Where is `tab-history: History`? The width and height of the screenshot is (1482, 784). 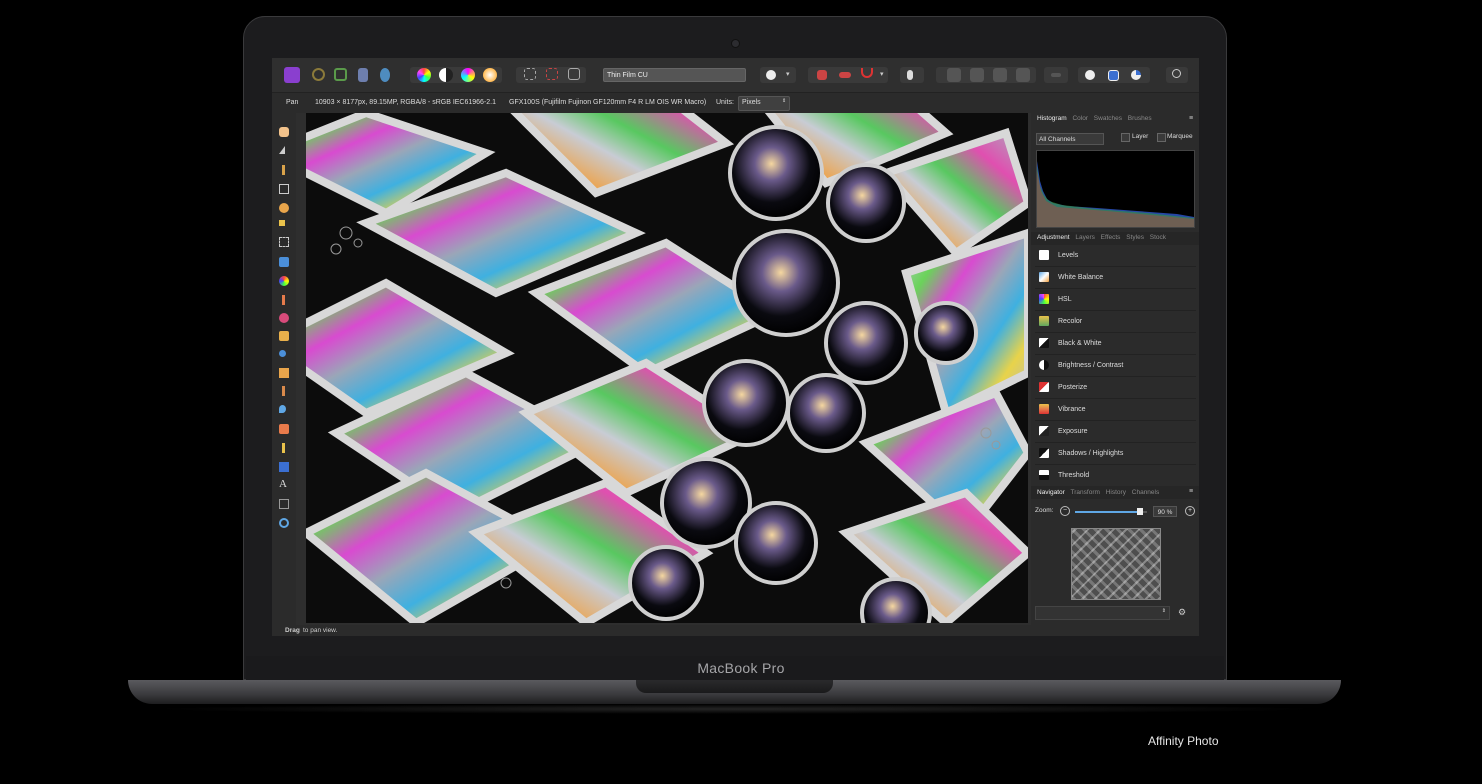 tab-history: History is located at coordinates (1116, 492).